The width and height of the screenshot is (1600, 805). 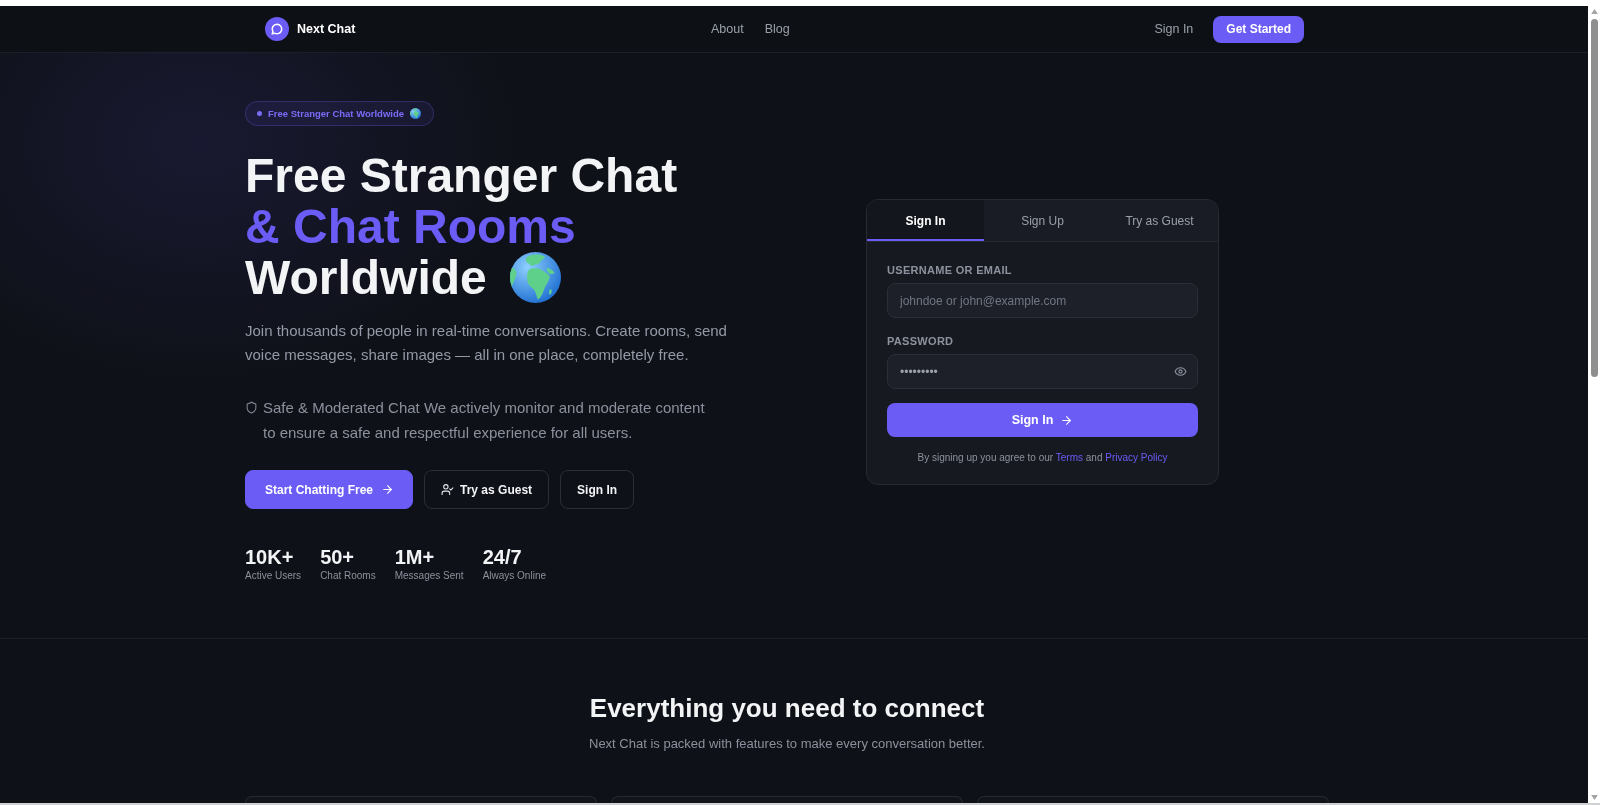 I want to click on hero-description: Join thousands of people in real-time conversations. Create rooms, send voice messages, share images — all in one place, completely free., so click(x=486, y=343).